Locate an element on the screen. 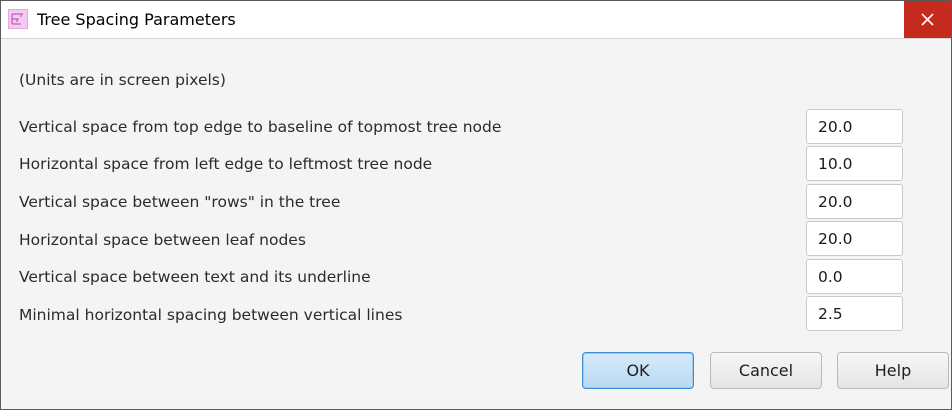  param-input-rows is located at coordinates (854, 201).